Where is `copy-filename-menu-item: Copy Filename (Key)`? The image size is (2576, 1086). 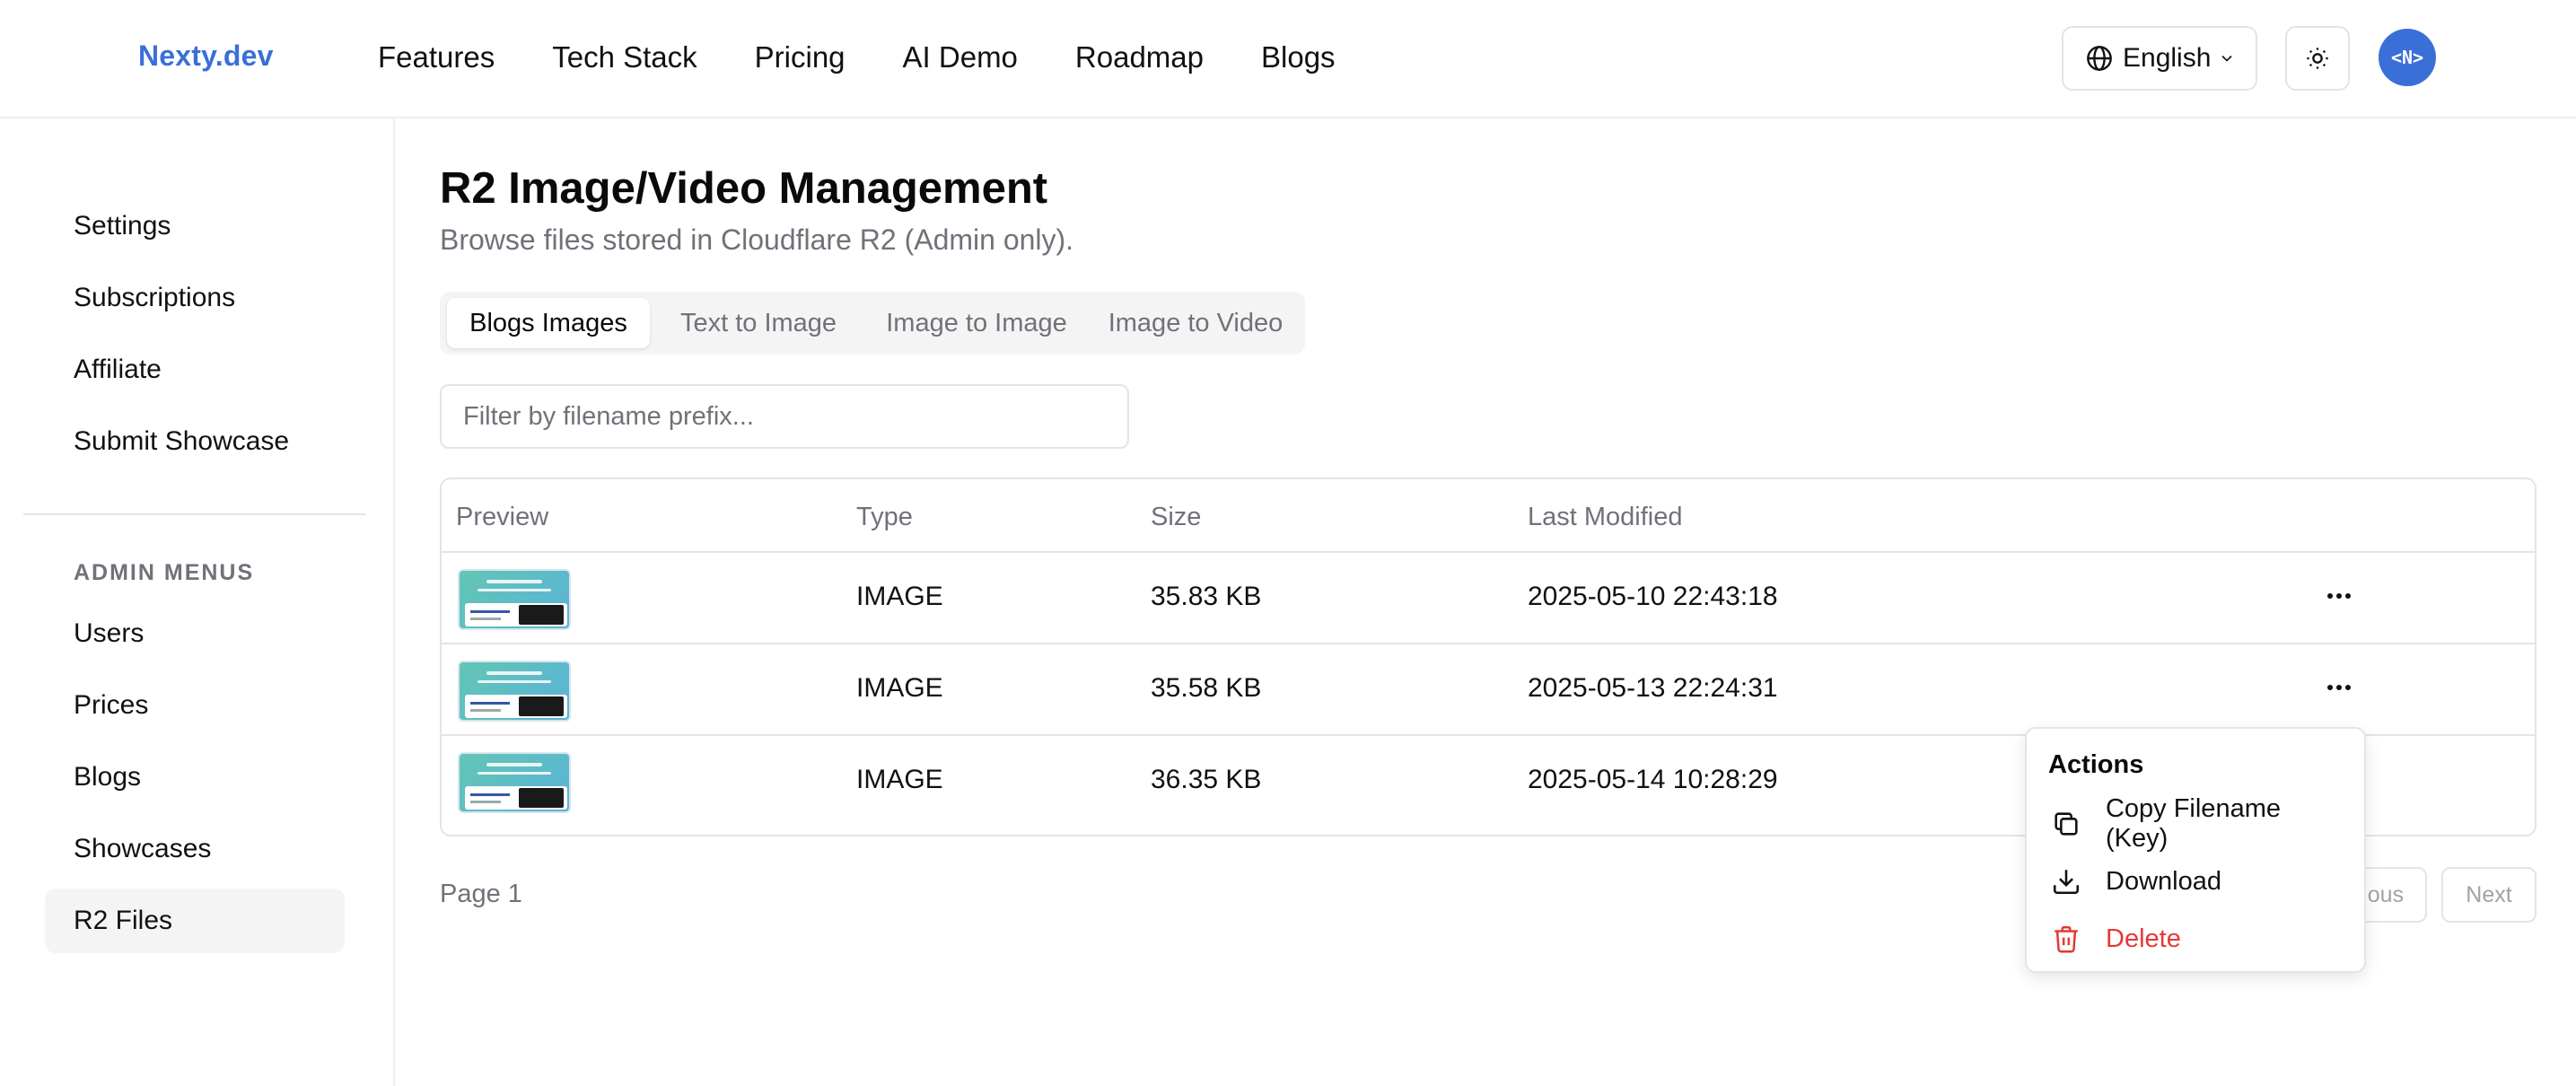
copy-filename-menu-item: Copy Filename (Key) is located at coordinates (2199, 823).